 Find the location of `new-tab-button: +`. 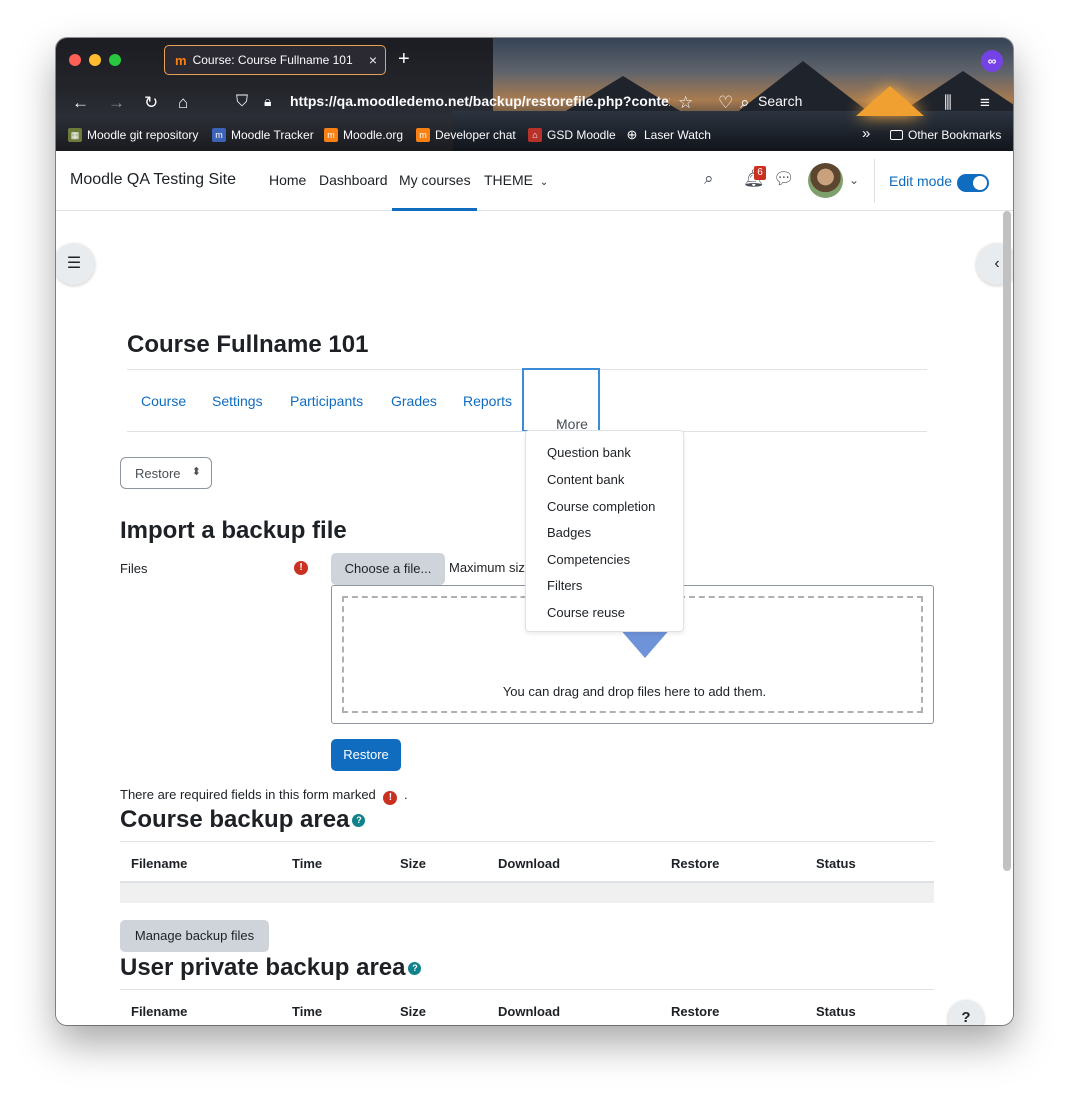

new-tab-button: + is located at coordinates (404, 59).